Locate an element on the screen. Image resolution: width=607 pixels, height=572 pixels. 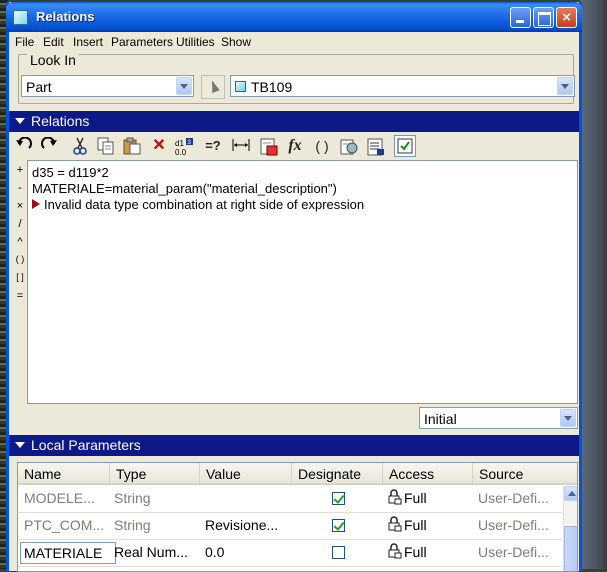
show-dimension-icon: d1 3 0.0 is located at coordinates (184, 146).